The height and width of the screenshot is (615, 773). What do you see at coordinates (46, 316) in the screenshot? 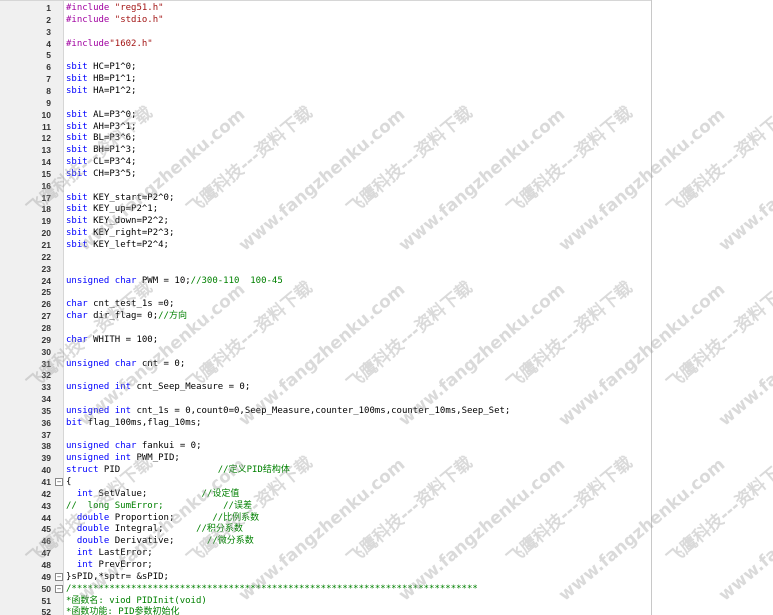
I see `line-number: 27` at bounding box center [46, 316].